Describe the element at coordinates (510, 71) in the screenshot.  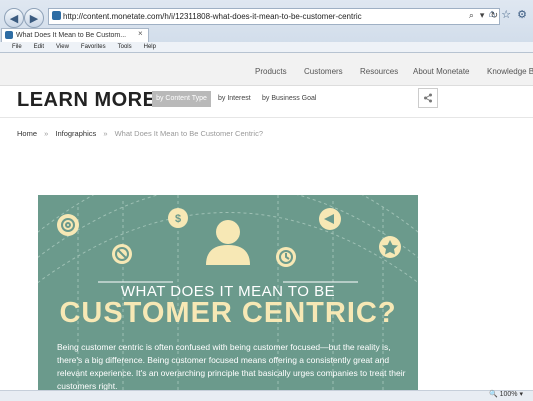
I see `nav-knowledge: Knowledge B` at that location.